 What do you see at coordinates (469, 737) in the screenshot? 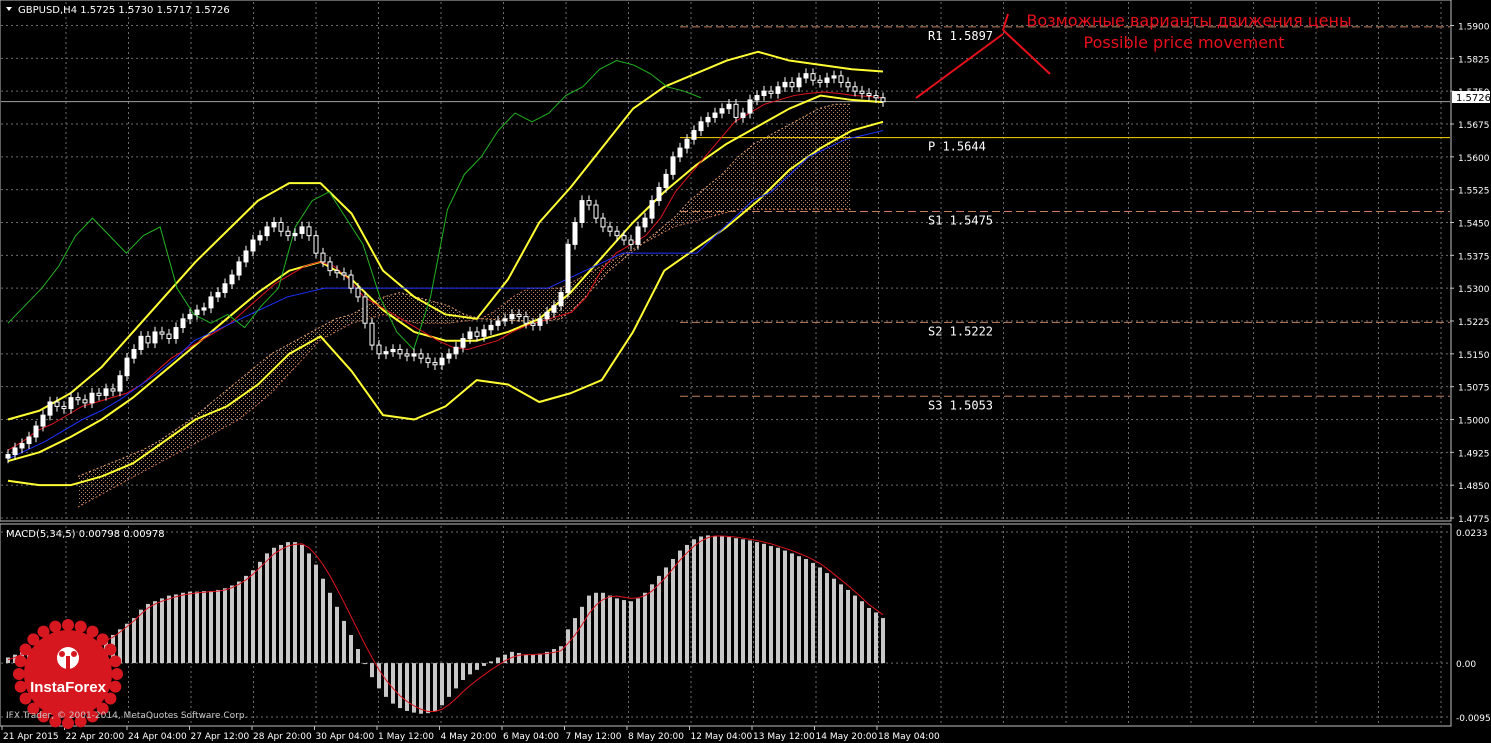
I see `x-tick-label: 4 May 20:00` at bounding box center [469, 737].